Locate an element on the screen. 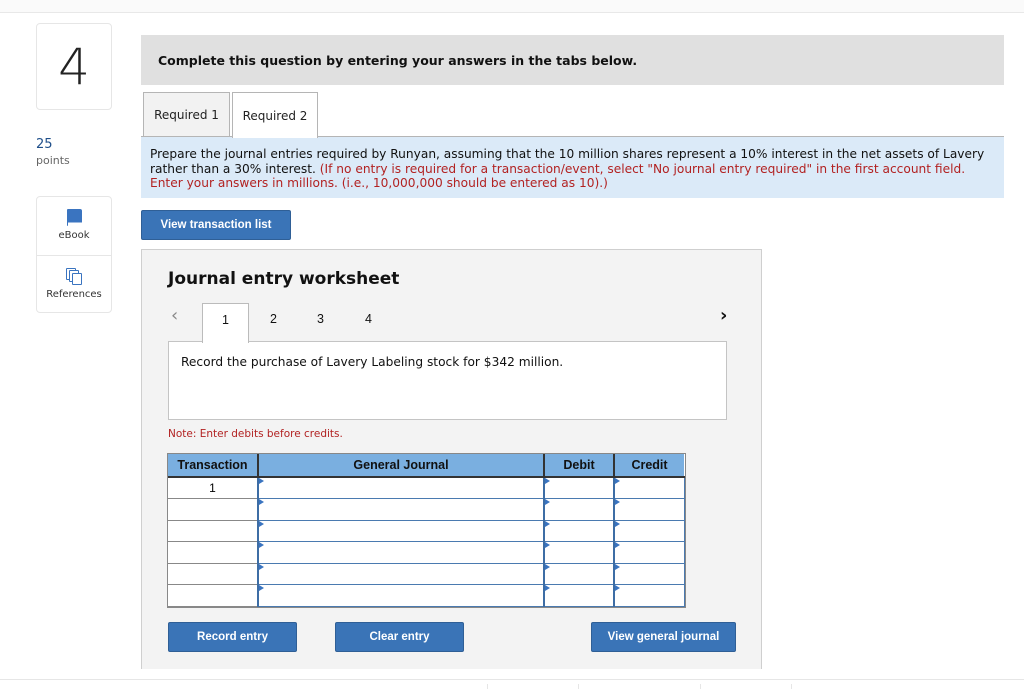  bottom-divider is located at coordinates (512, 679).